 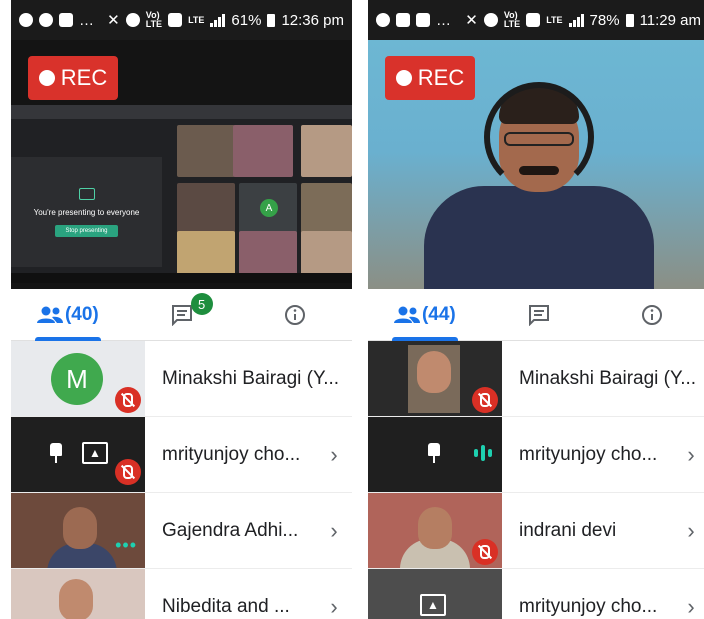 I want to click on tab-chat, so click(x=539, y=314).